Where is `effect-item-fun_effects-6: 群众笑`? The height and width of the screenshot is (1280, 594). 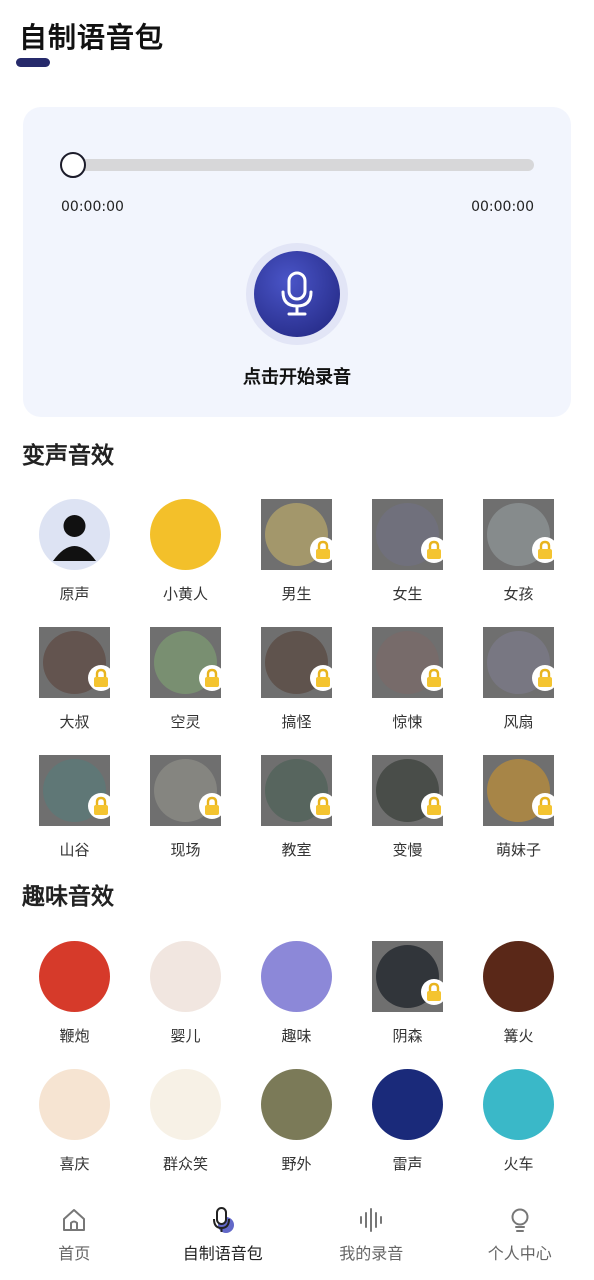
effect-item-fun_effects-6: 群众笑 is located at coordinates (185, 1133).